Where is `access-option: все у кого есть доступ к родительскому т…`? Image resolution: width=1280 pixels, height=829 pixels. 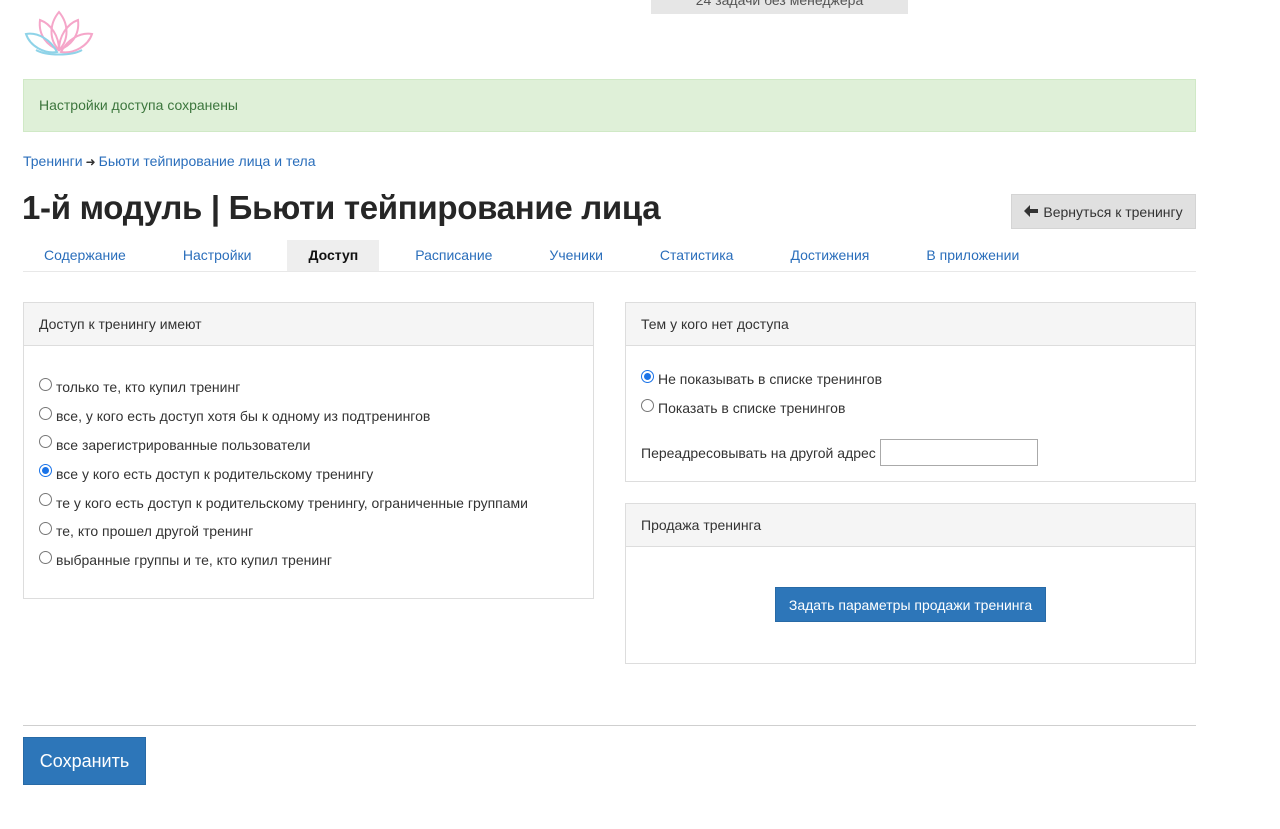 access-option: все у кого есть доступ к родительскому т… is located at coordinates (316, 473).